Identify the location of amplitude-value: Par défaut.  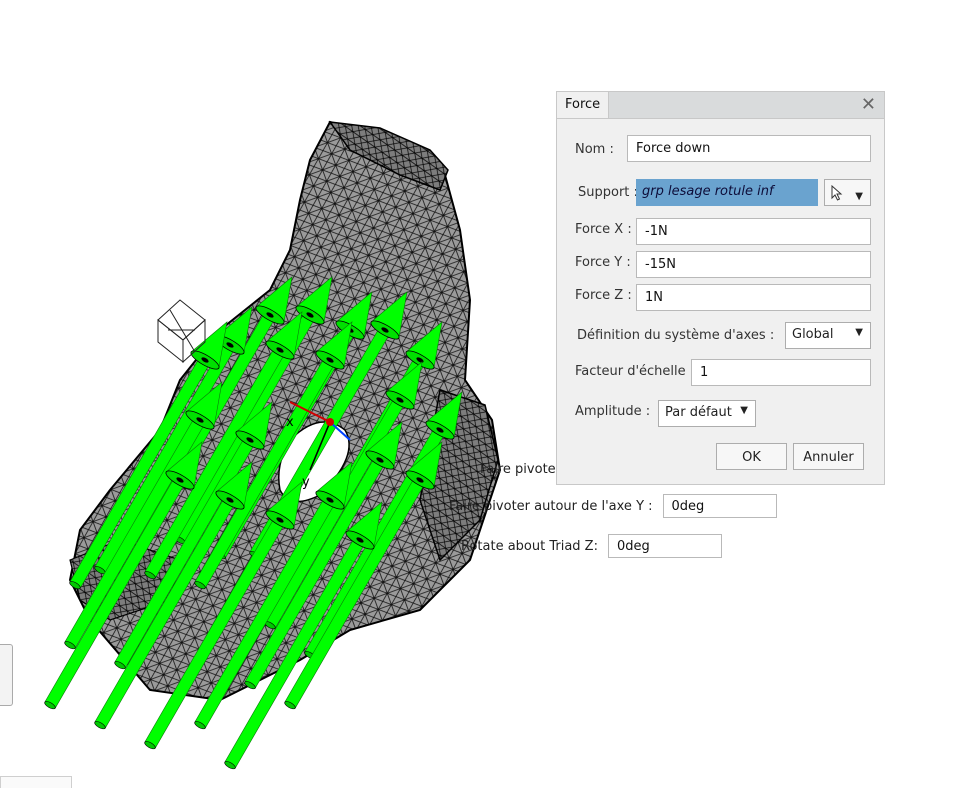
(698, 412).